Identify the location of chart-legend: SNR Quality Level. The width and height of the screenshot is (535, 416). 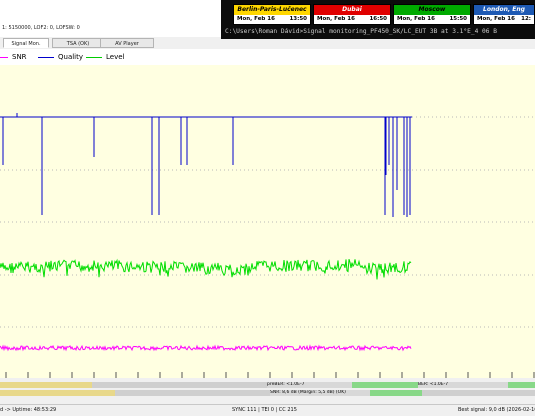
(267, 57).